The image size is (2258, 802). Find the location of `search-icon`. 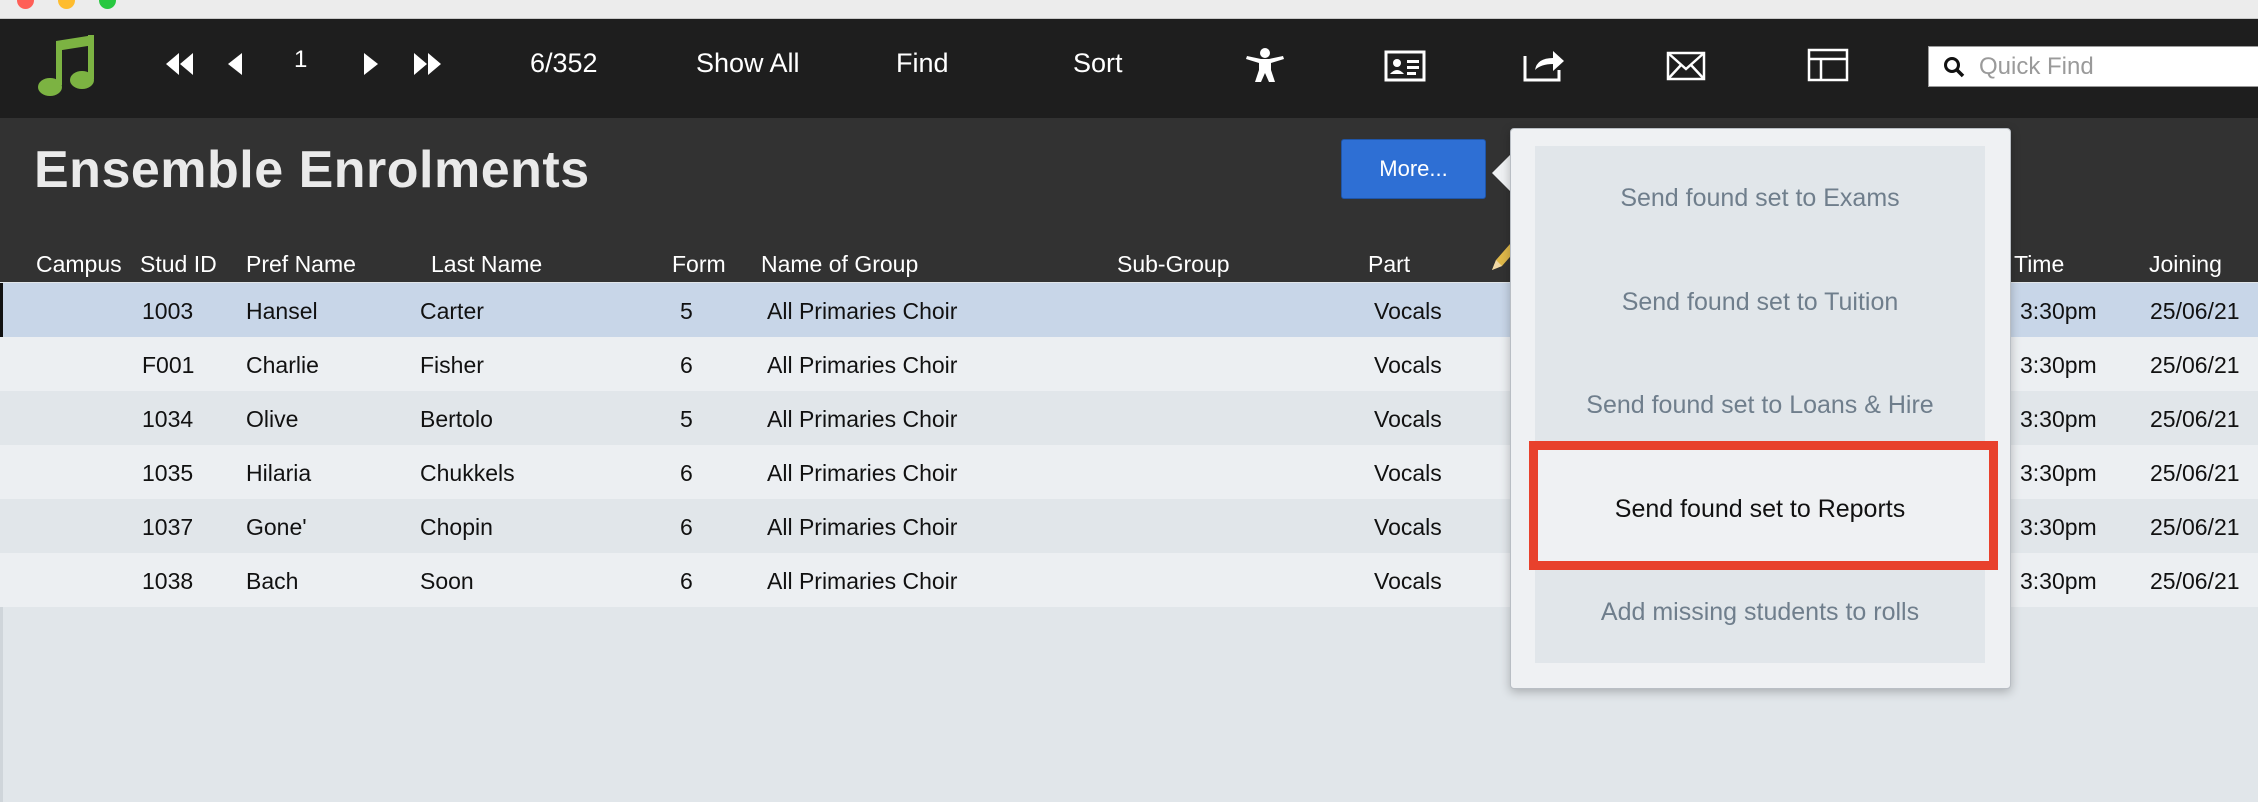

search-icon is located at coordinates (1954, 67).